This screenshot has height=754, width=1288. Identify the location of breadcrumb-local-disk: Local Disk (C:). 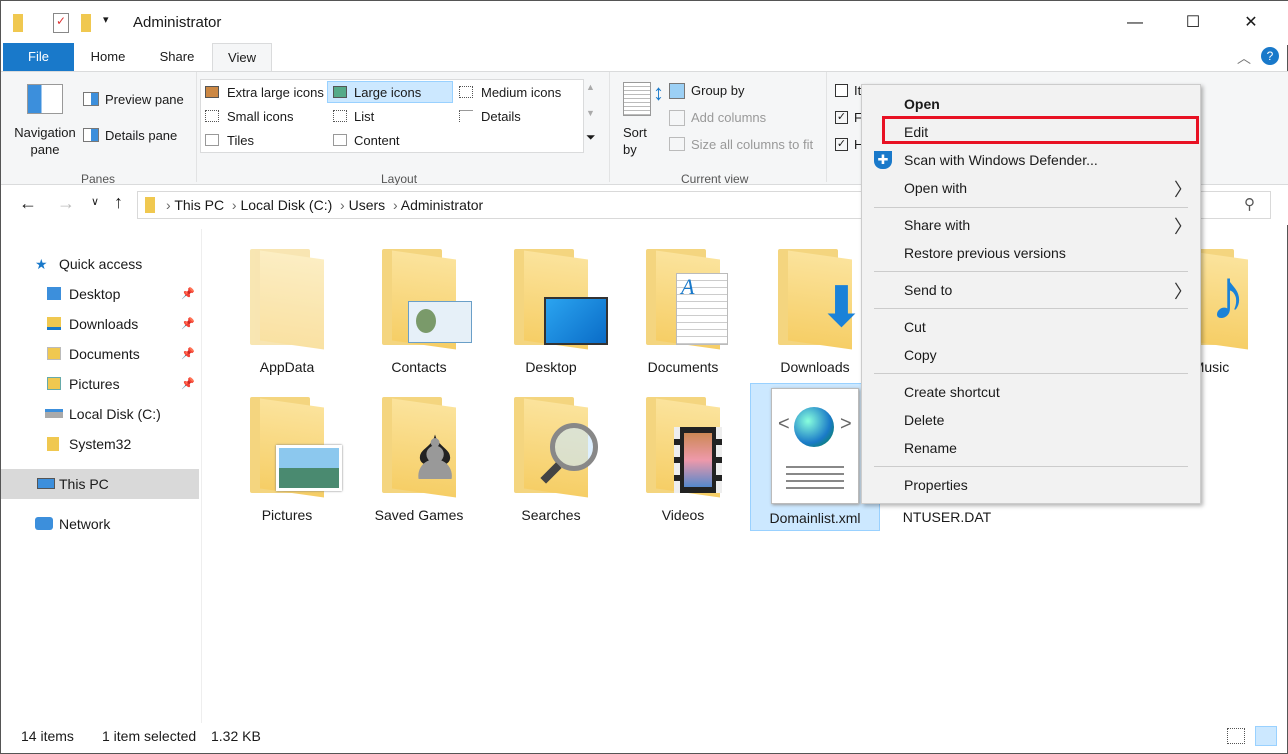
(286, 205).